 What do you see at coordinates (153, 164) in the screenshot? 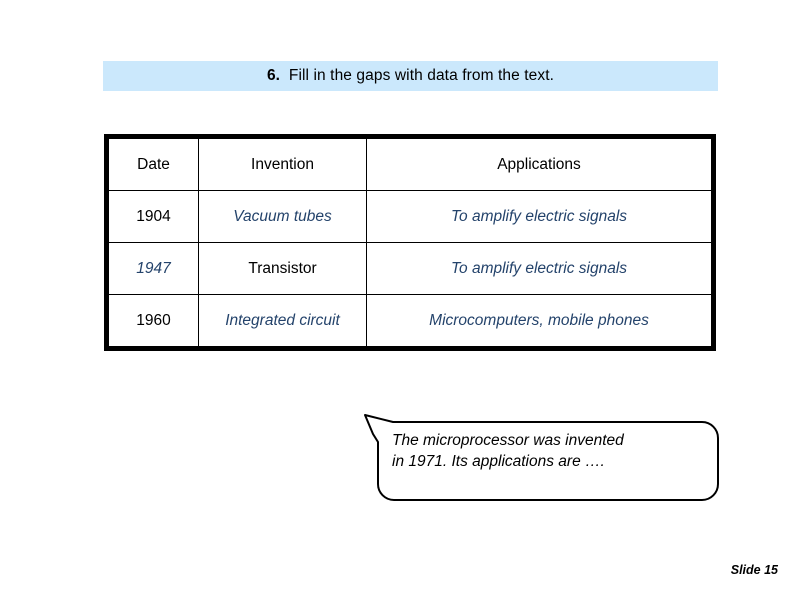
I see `header-cell-date: Date` at bounding box center [153, 164].